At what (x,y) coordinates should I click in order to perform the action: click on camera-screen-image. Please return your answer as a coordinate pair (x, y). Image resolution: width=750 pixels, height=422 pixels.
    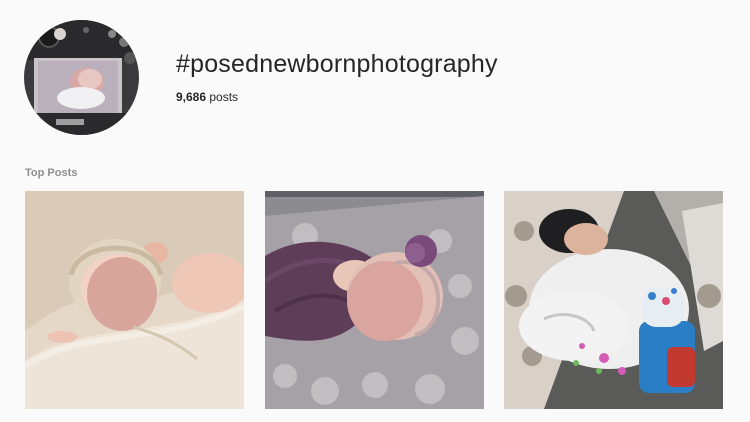
    Looking at the image, I should click on (81, 77).